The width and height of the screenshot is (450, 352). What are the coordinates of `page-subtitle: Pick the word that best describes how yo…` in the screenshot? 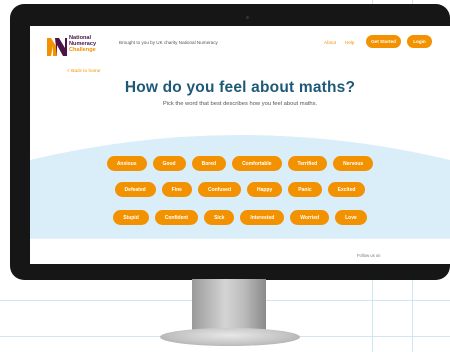 It's located at (240, 104).